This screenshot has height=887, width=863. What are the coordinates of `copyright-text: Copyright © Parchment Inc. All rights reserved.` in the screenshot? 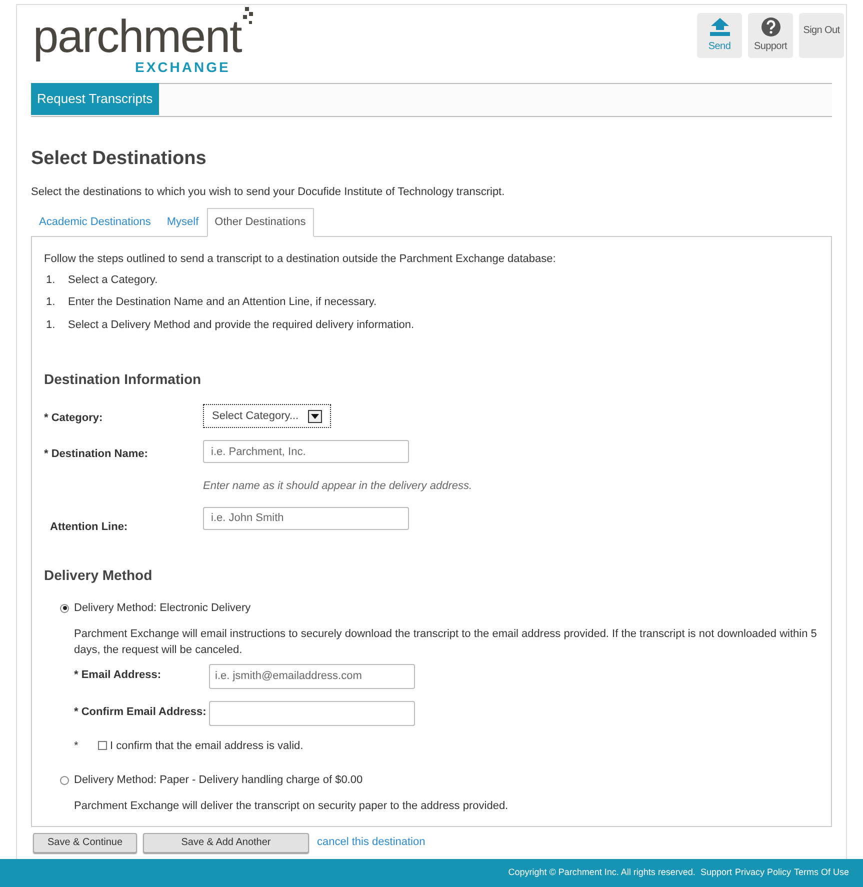 It's located at (602, 873).